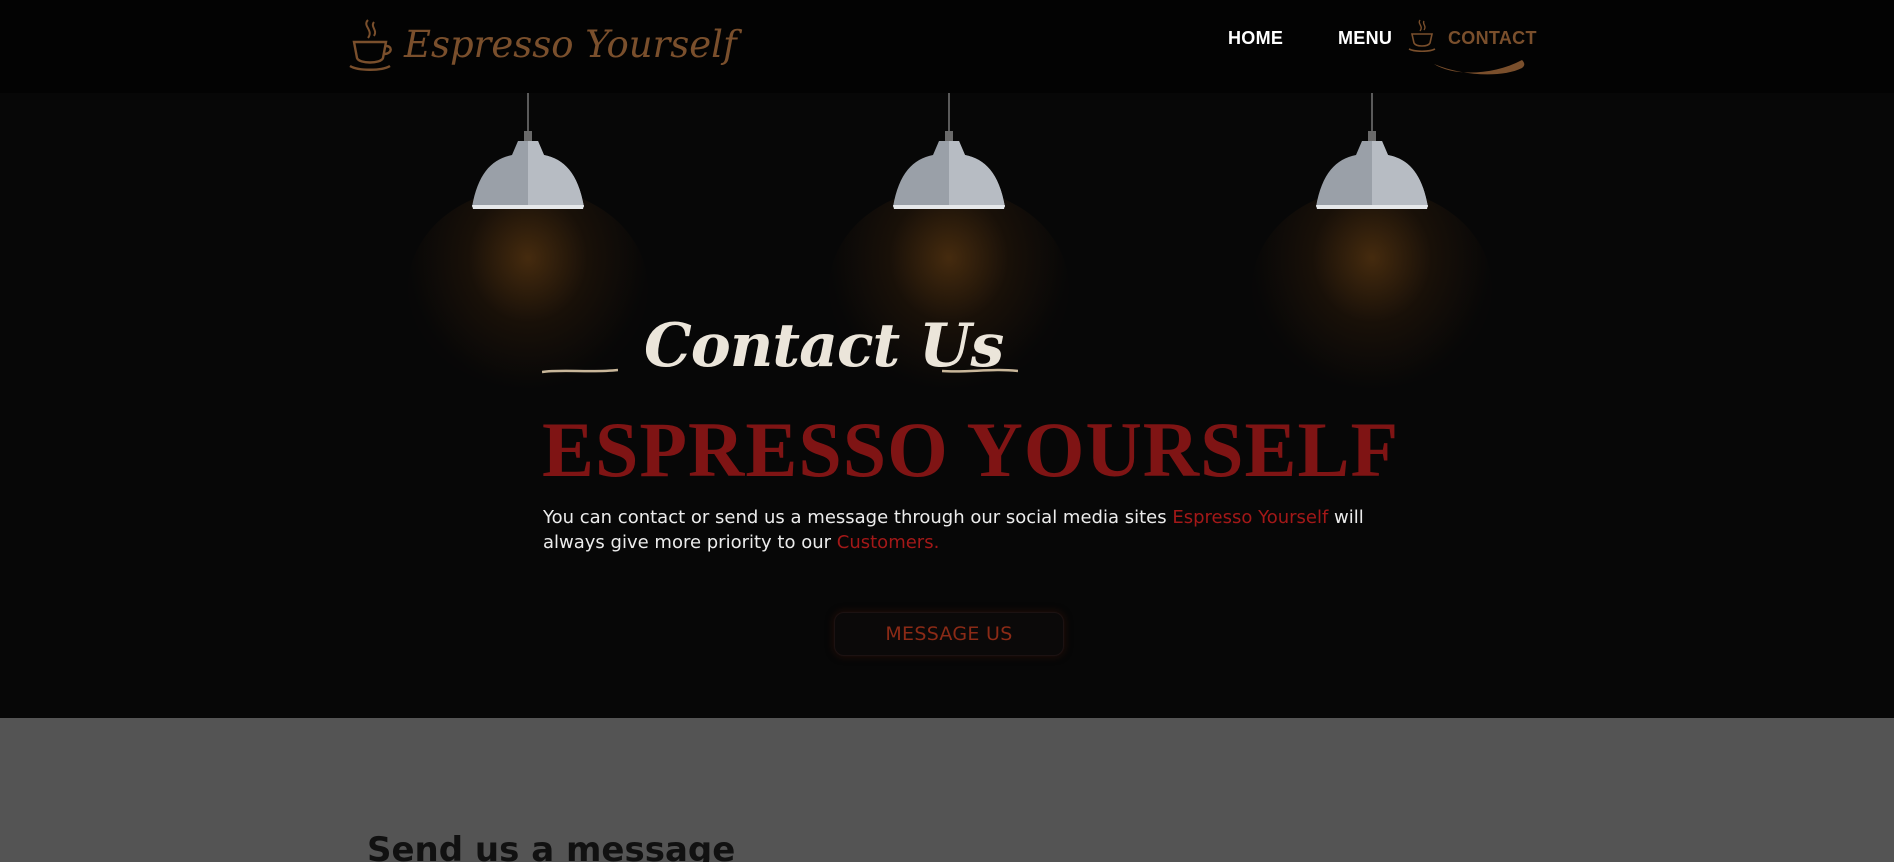  What do you see at coordinates (1250, 517) in the screenshot?
I see `brand-highlight: Espresso Yourself` at bounding box center [1250, 517].